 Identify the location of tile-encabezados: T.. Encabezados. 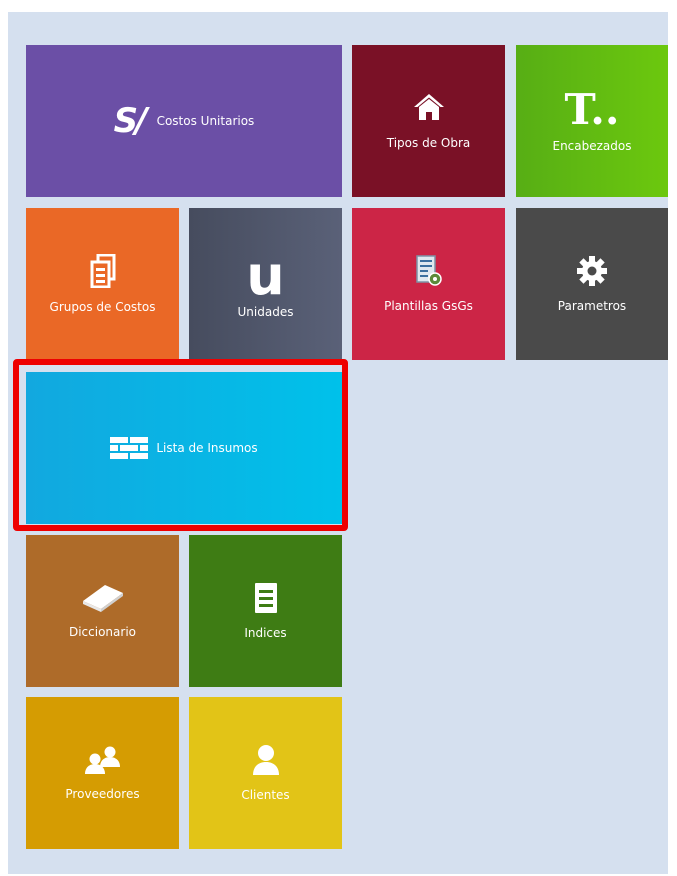
(592, 121).